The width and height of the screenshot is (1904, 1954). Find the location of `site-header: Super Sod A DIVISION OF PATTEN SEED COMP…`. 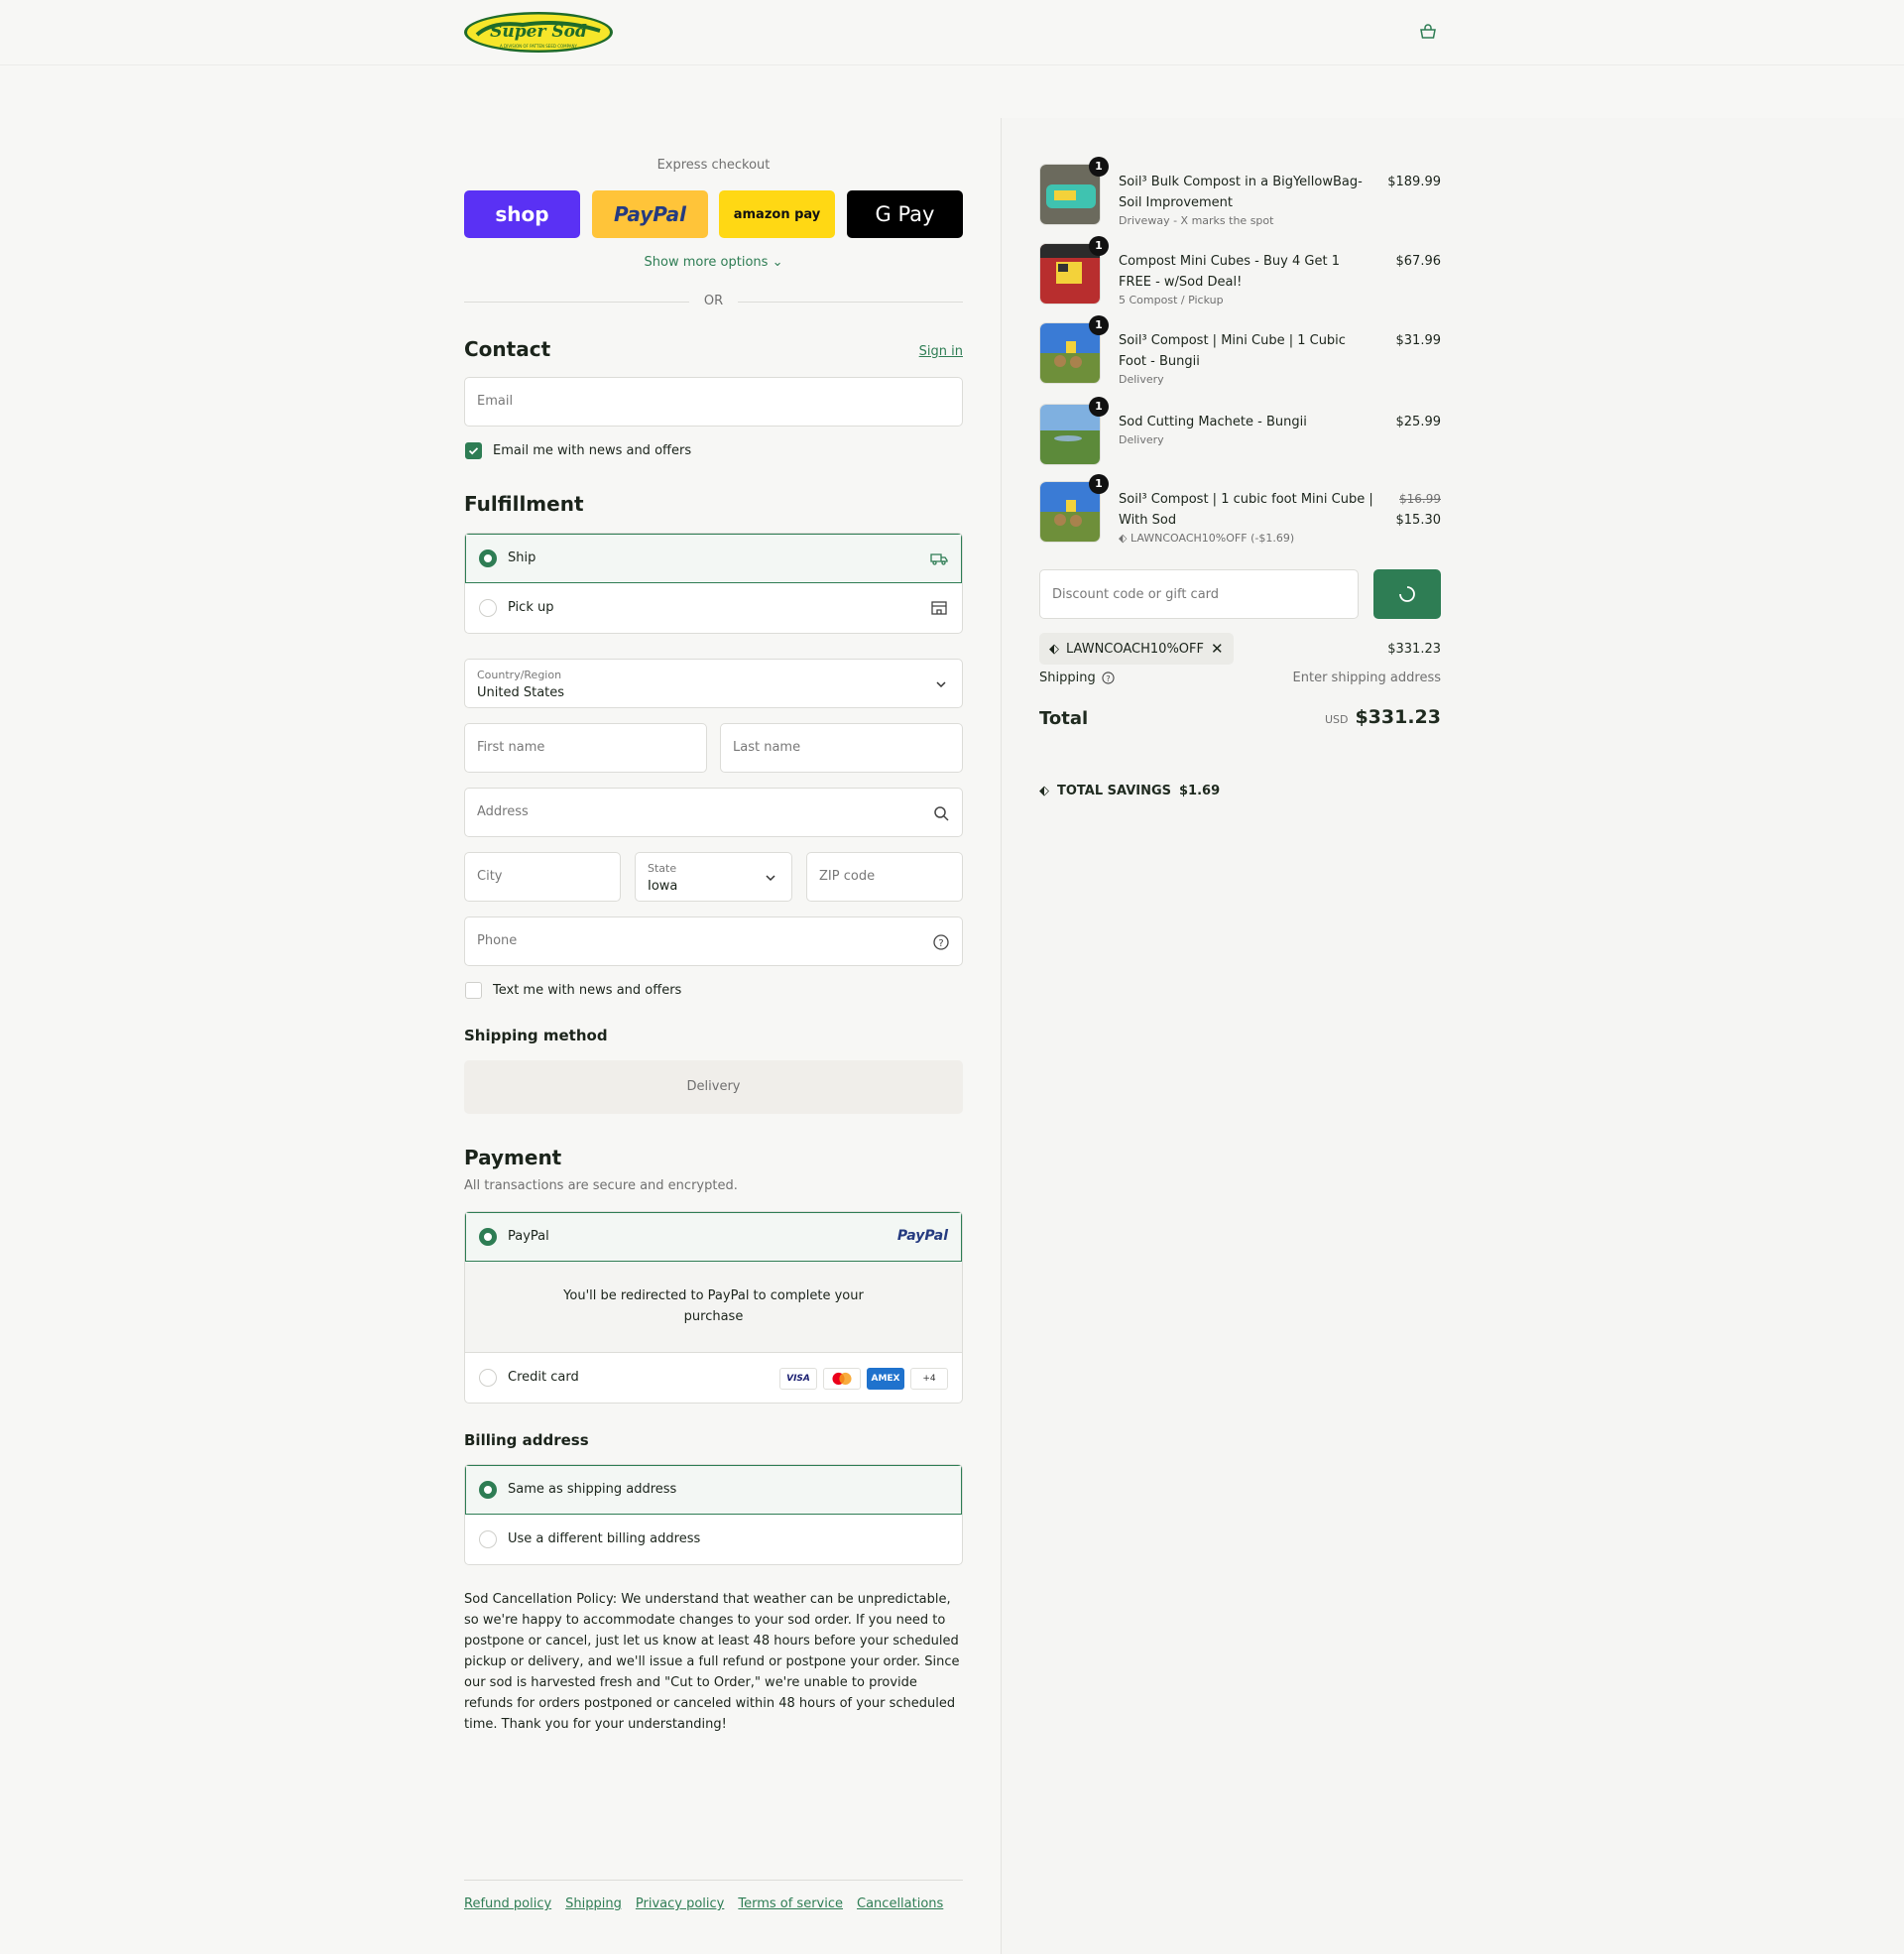

site-header: Super Sod A DIVISION OF PATTEN SEED COMP… is located at coordinates (952, 33).